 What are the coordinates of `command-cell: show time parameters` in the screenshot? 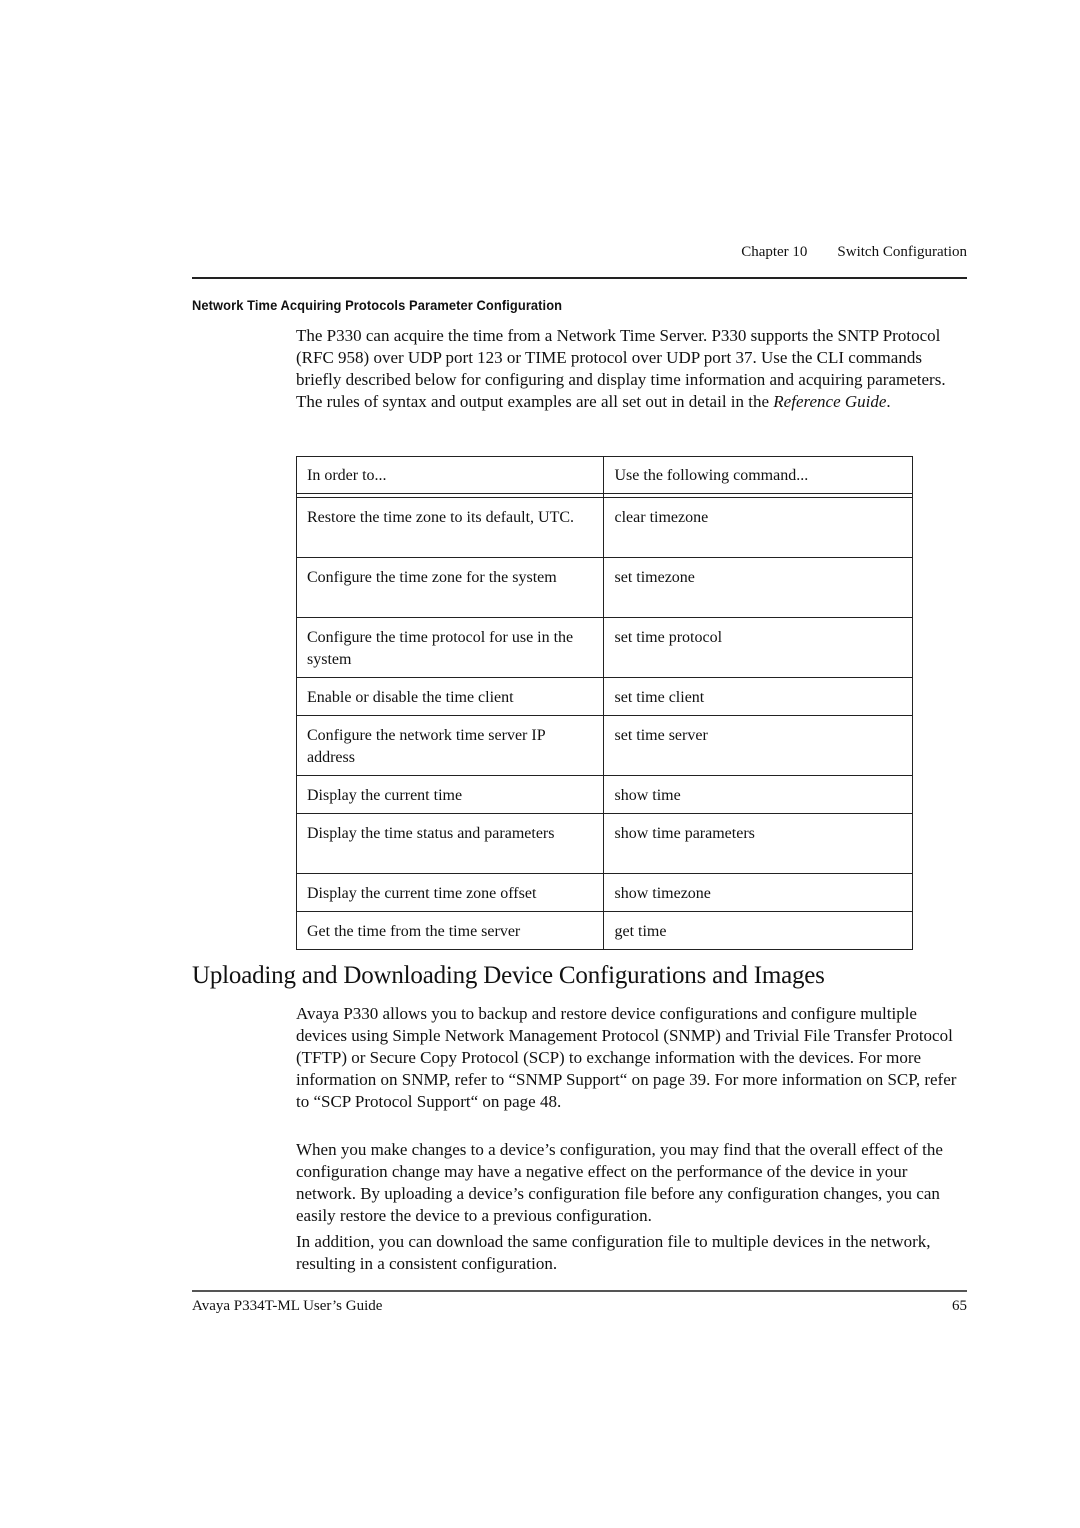 It's located at (758, 843).